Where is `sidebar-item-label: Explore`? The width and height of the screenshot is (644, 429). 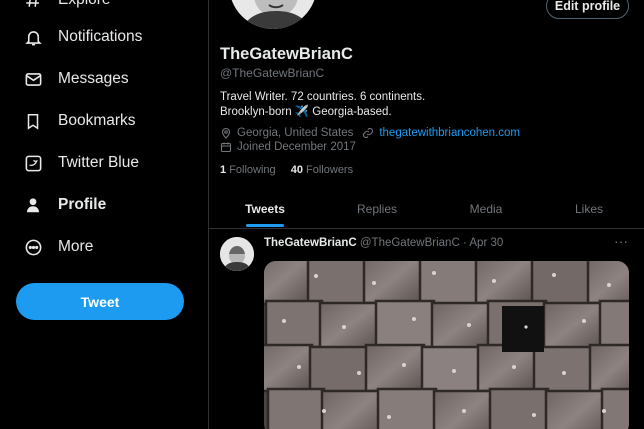
sidebar-item-label: Explore is located at coordinates (84, 4).